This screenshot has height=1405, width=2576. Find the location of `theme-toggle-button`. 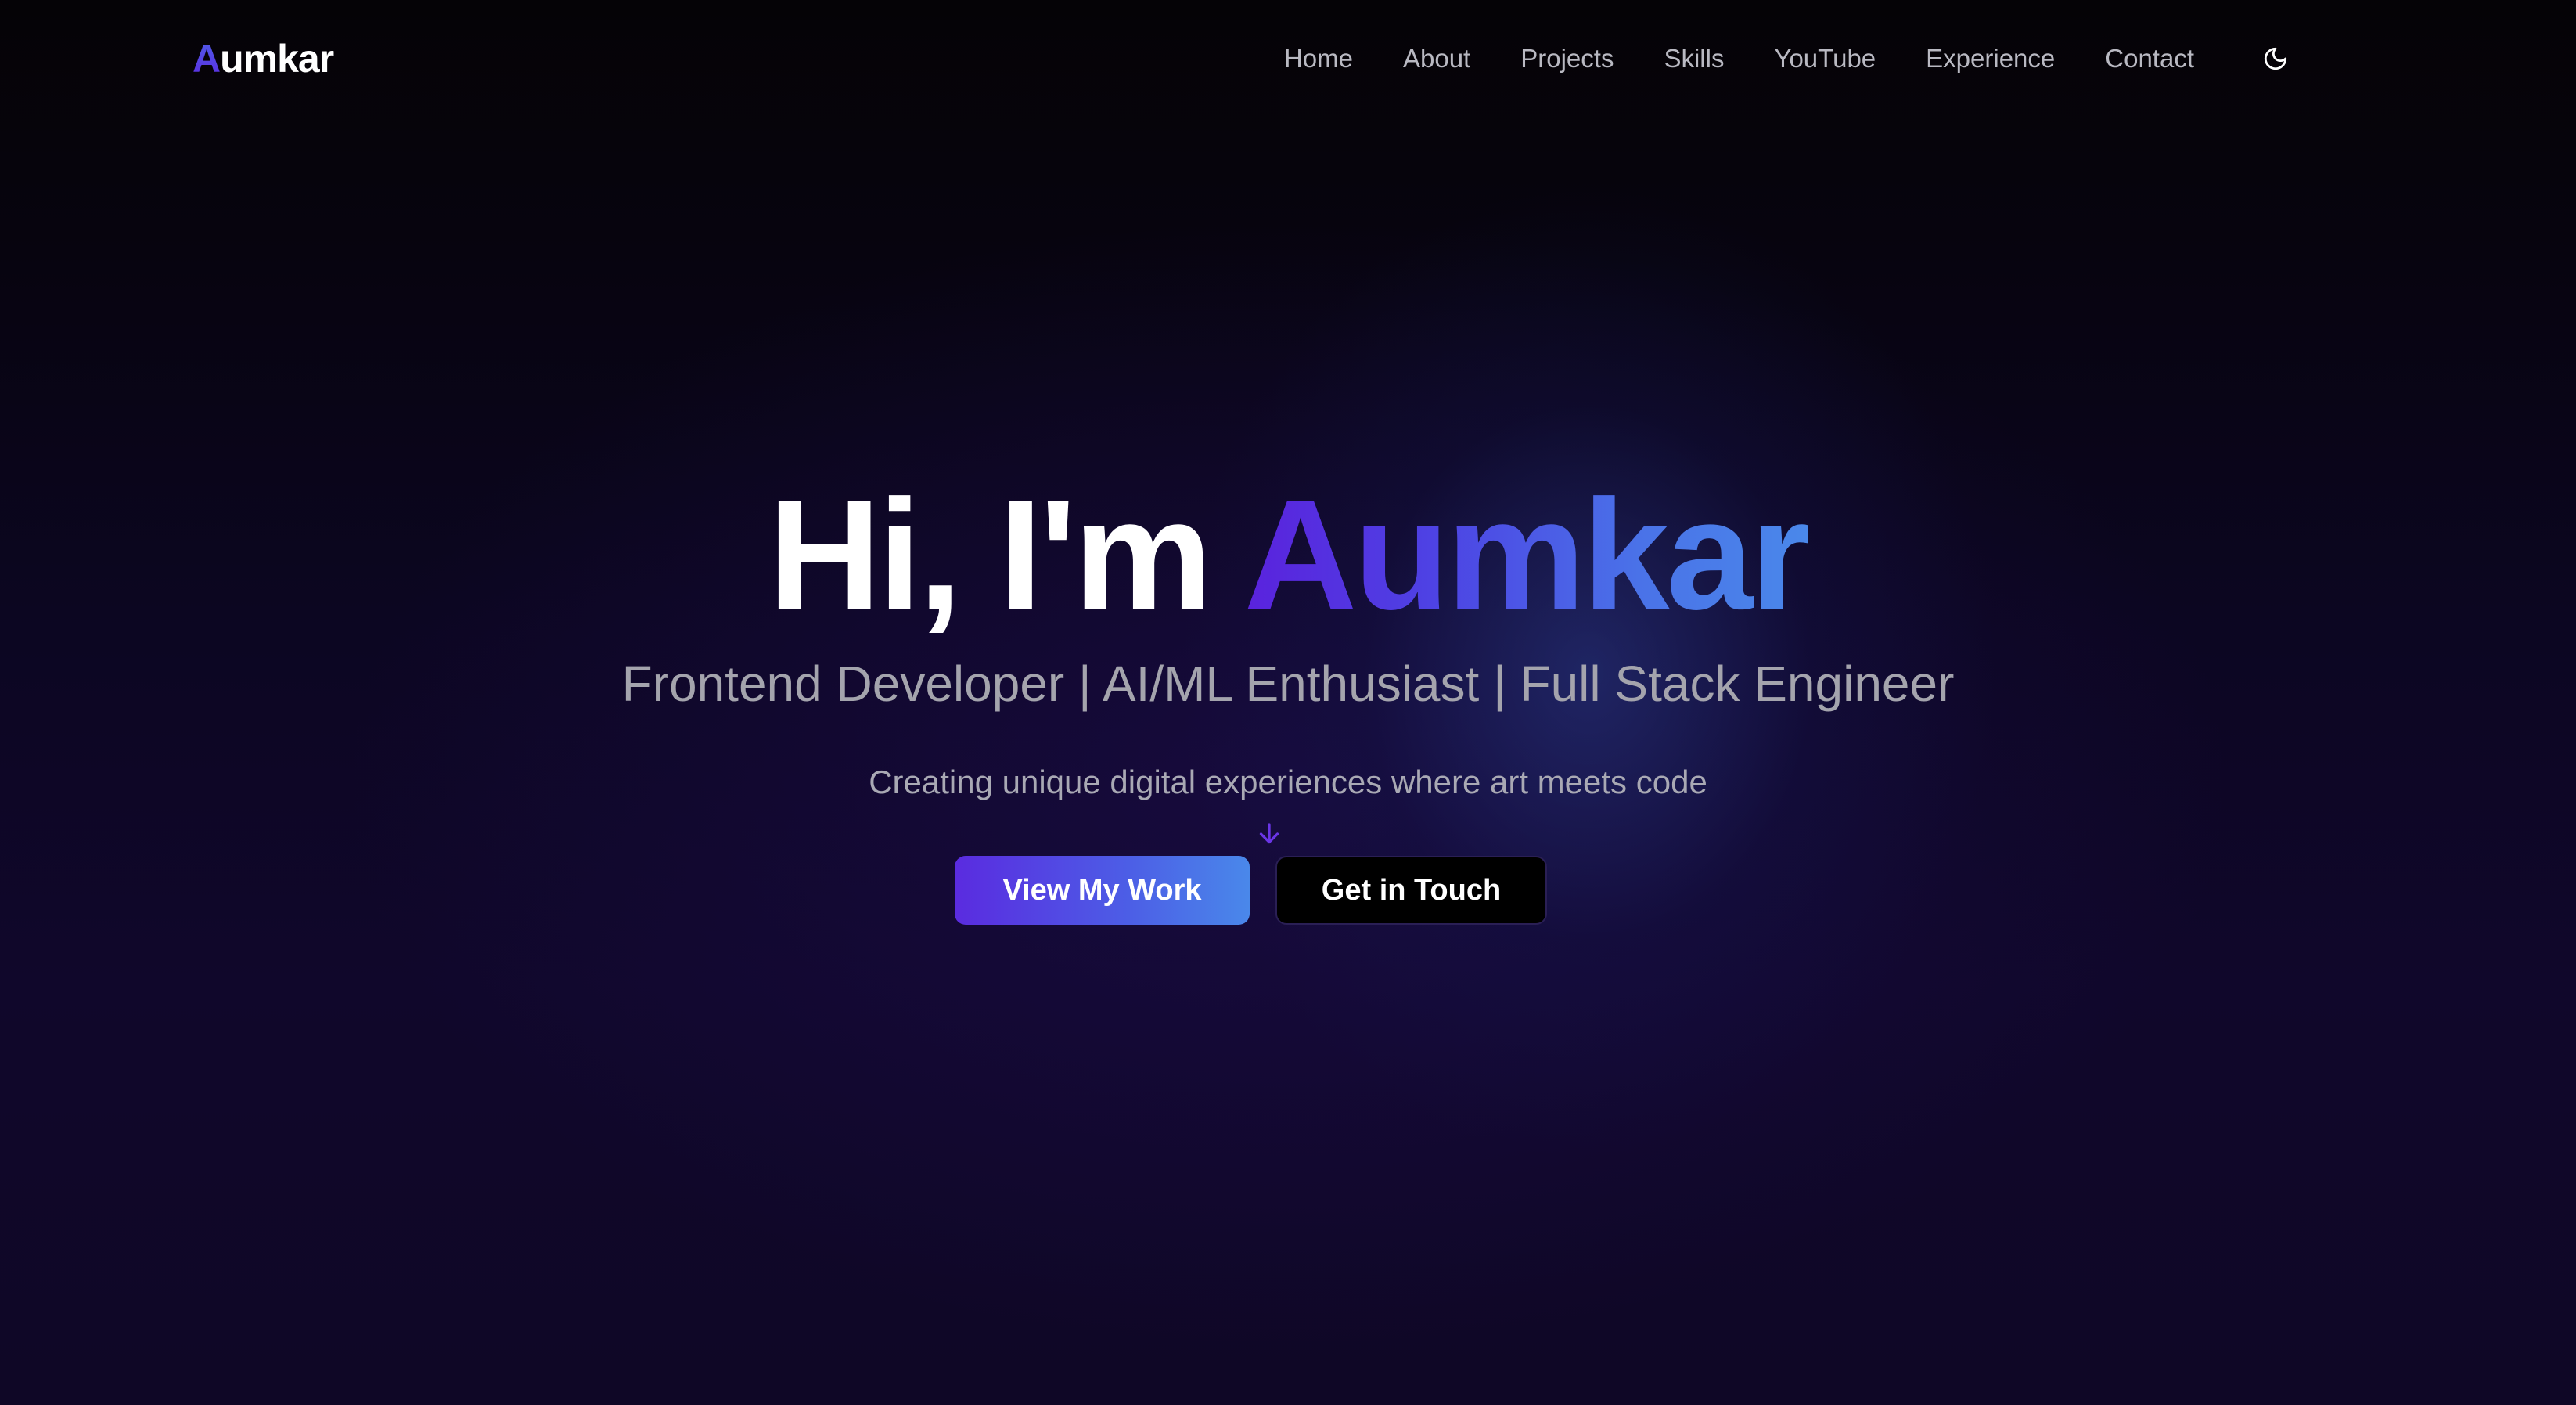

theme-toggle-button is located at coordinates (2275, 58).